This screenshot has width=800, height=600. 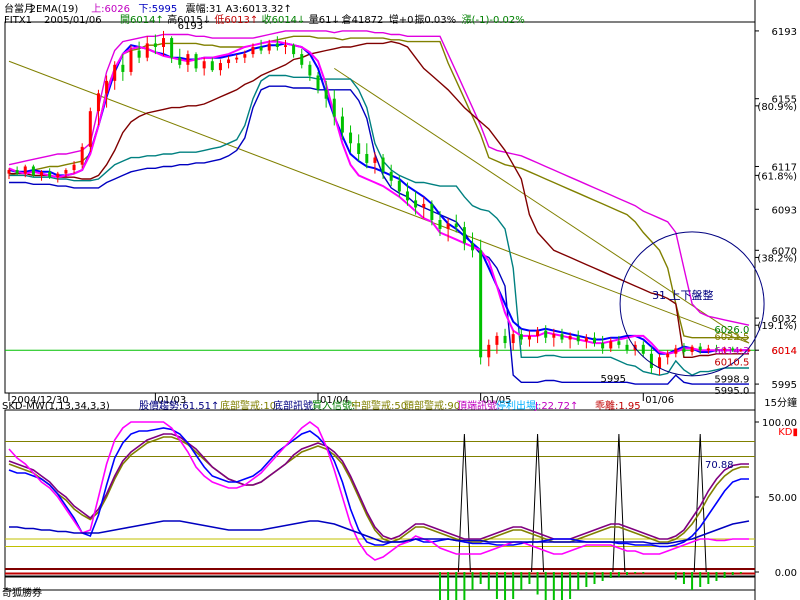 I want to click on header-row2-item-2: 開6014↑, so click(x=142, y=20).